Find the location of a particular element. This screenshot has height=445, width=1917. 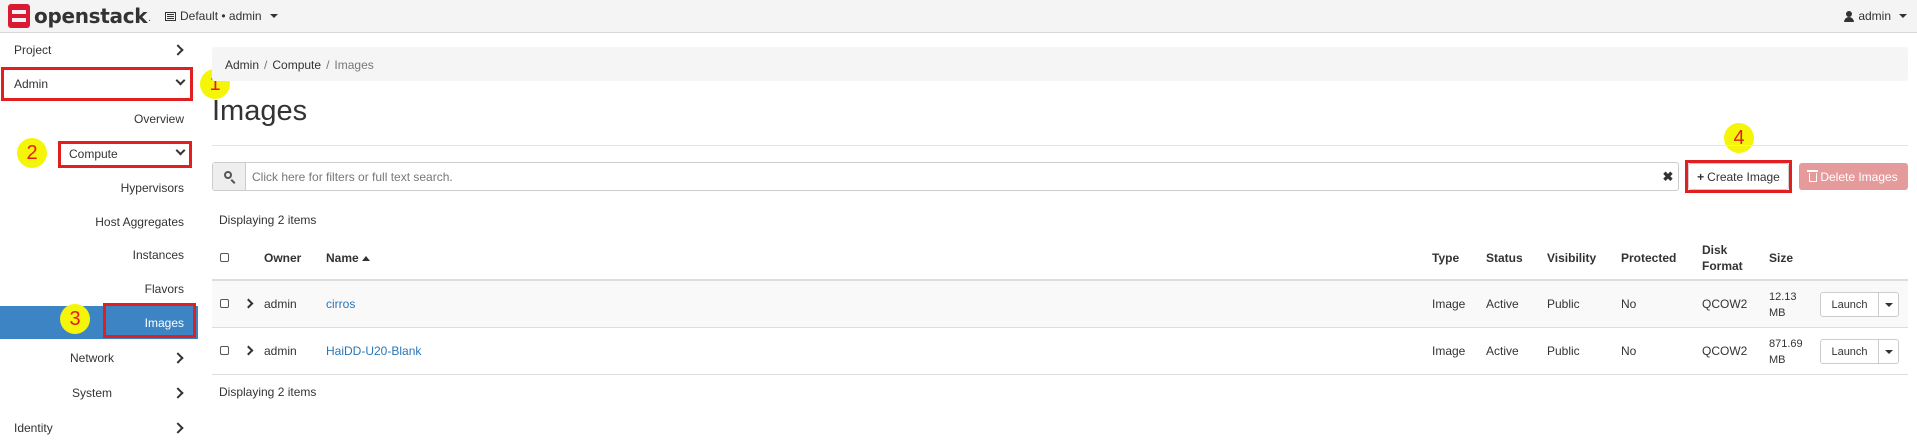

page-title: Images is located at coordinates (260, 111).